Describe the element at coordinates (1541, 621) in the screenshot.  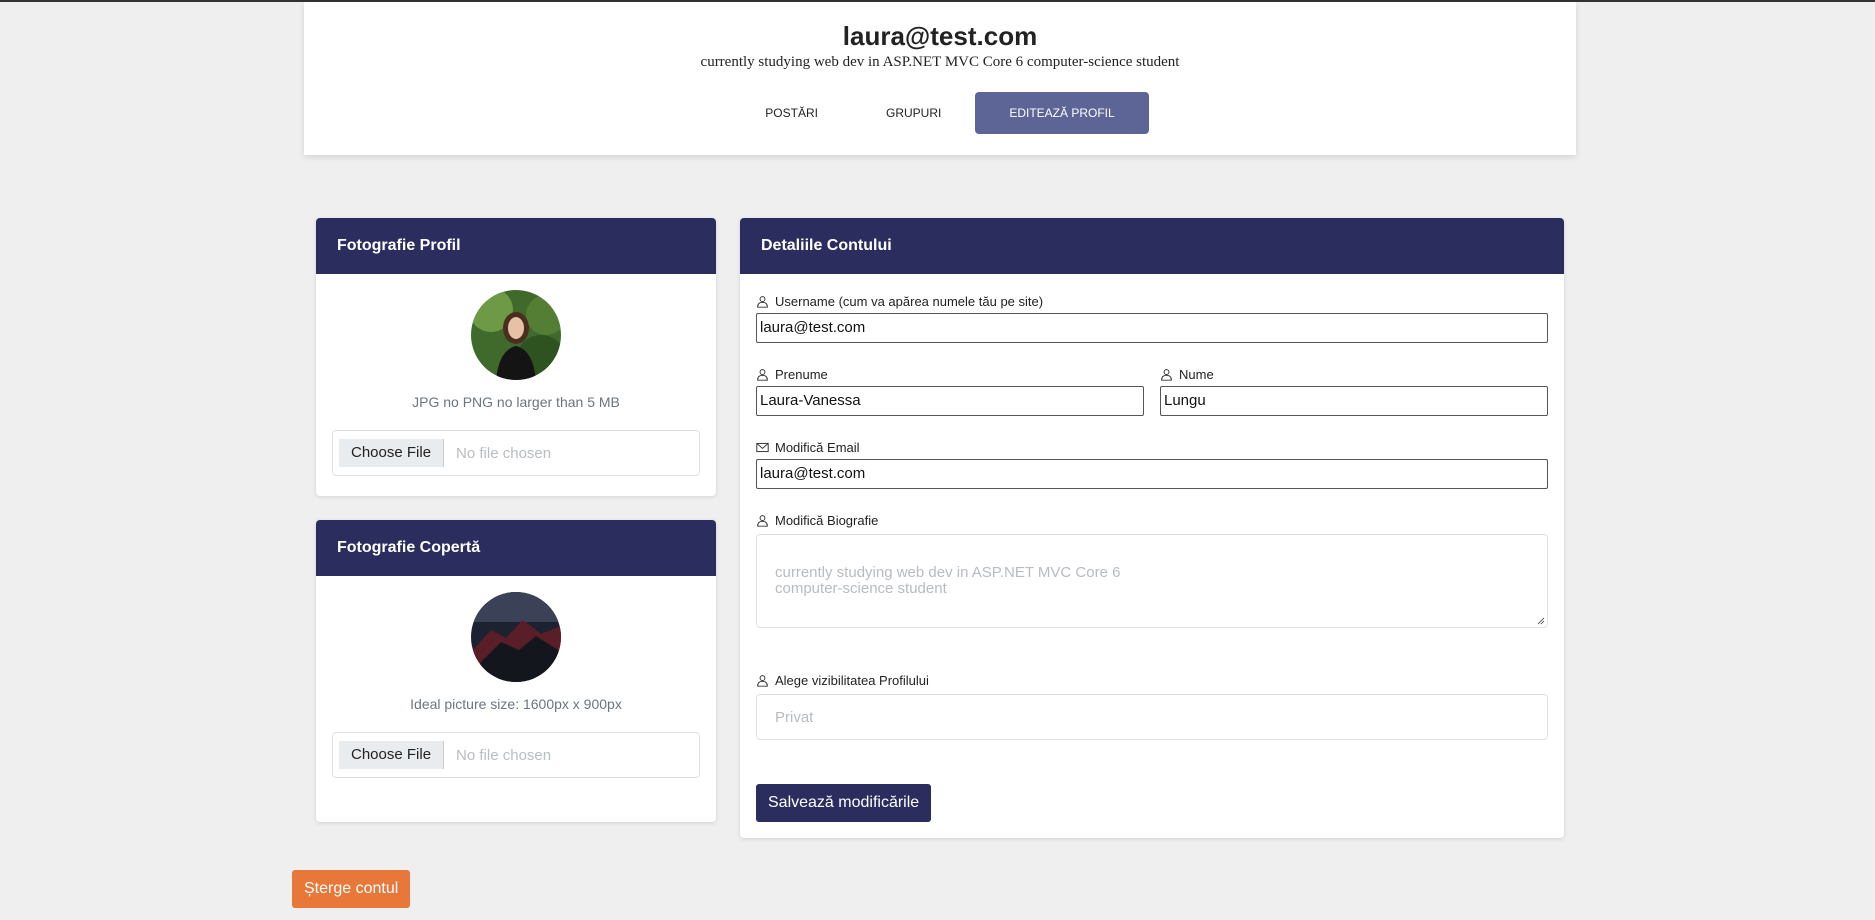
I see `resize-grip-icon` at that location.